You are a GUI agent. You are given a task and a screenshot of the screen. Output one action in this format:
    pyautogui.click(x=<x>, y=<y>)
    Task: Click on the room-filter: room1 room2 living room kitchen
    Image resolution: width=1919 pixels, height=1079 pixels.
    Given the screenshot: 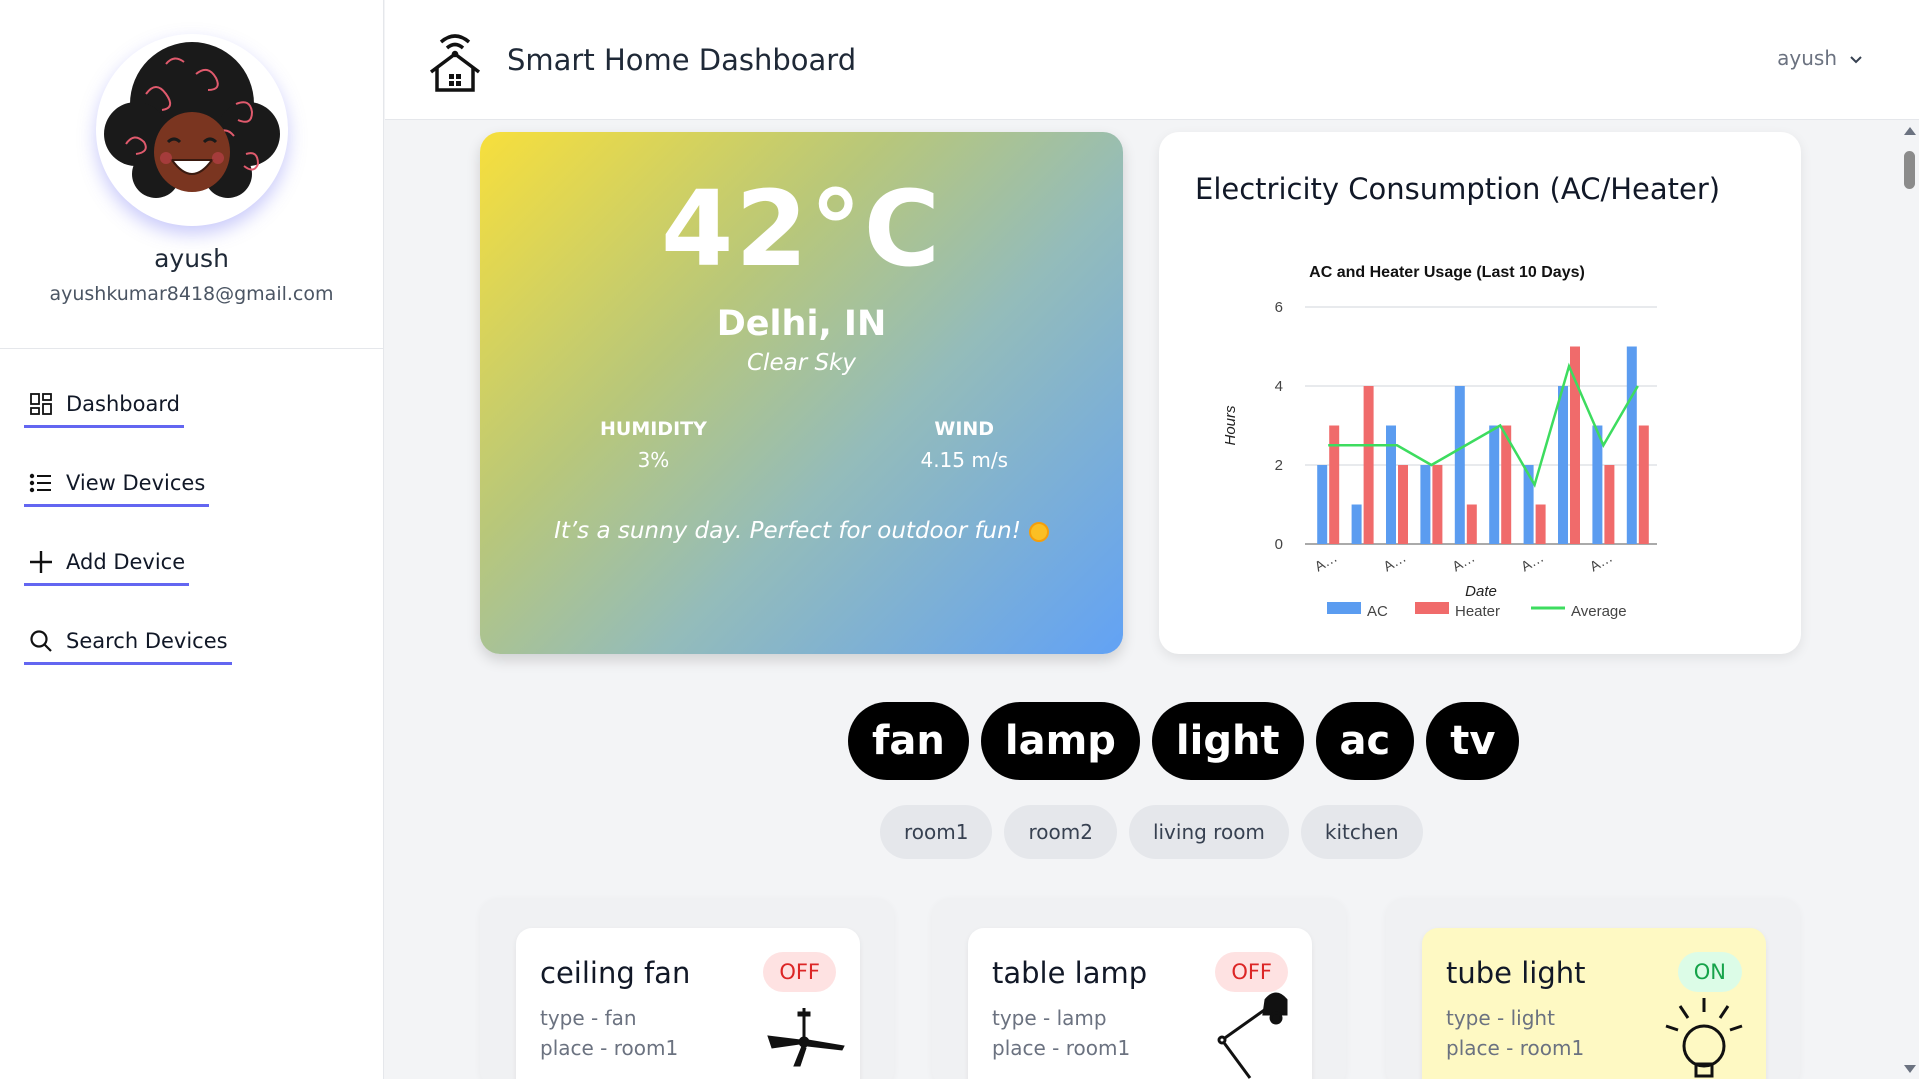 What is the action you would take?
    pyautogui.click(x=1151, y=832)
    